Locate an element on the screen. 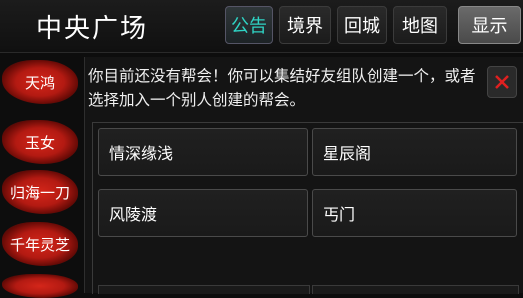 The height and width of the screenshot is (298, 523). sidebar-item-player: 天鸿 is located at coordinates (40, 82).